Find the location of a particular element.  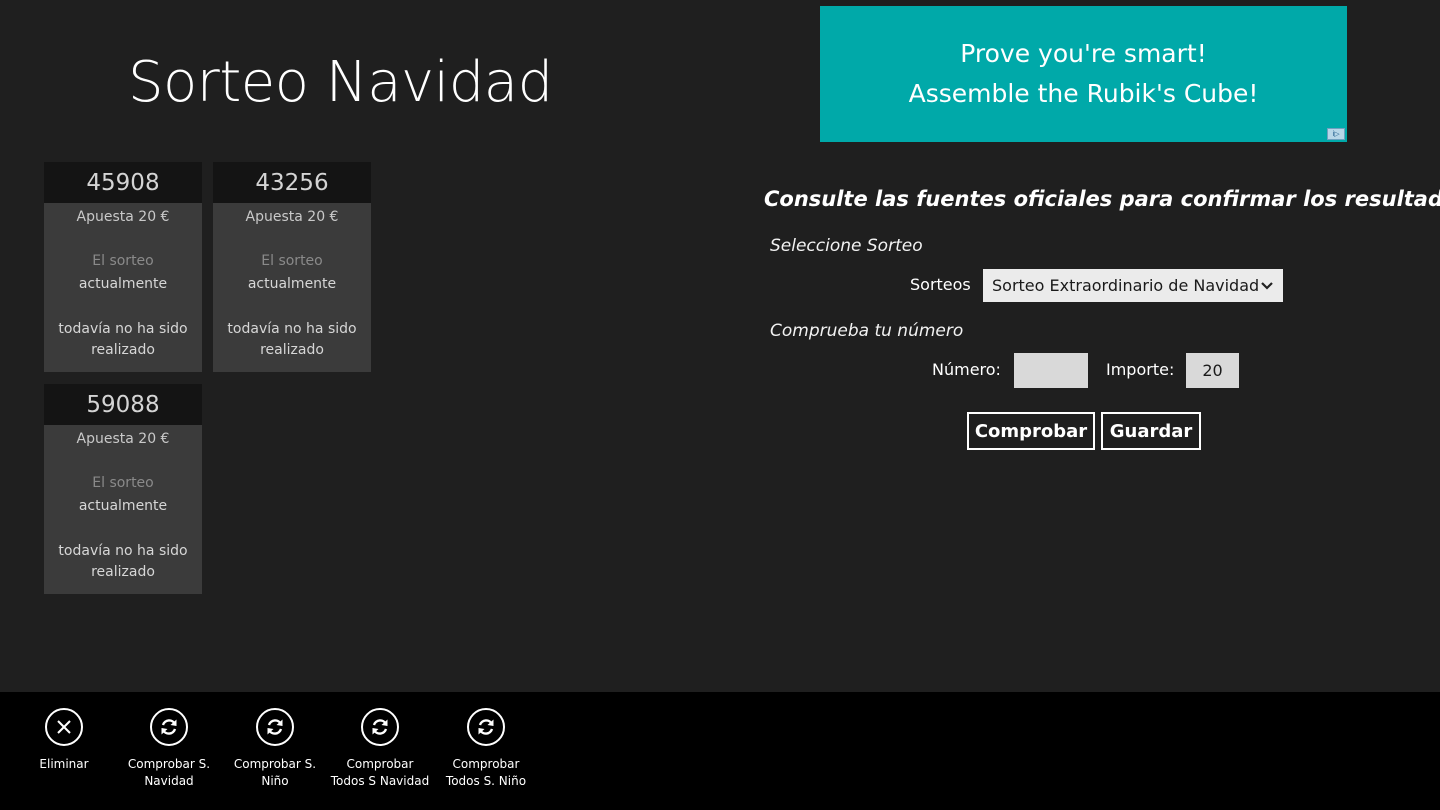

save-button: Guardar is located at coordinates (1151, 431).